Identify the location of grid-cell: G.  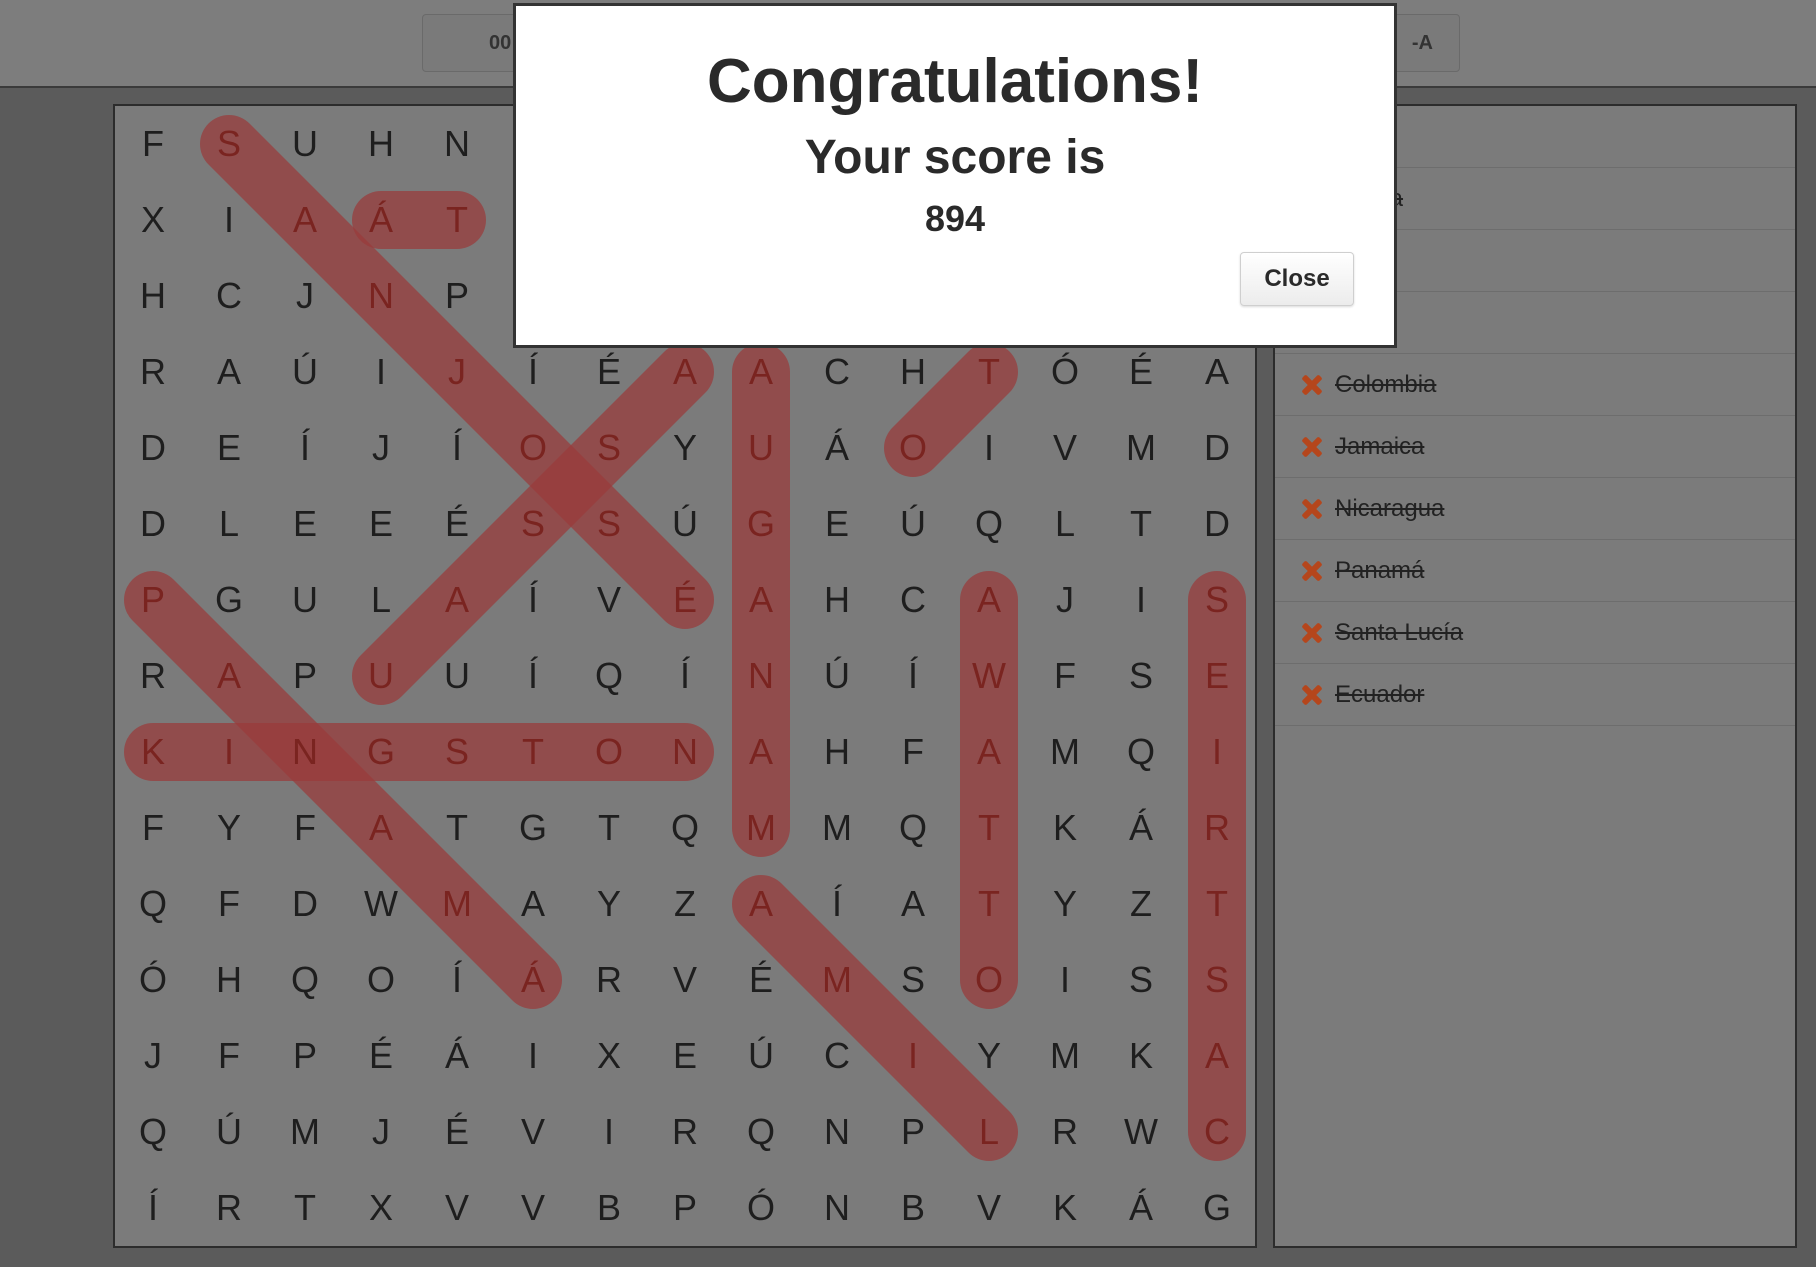
(533, 828).